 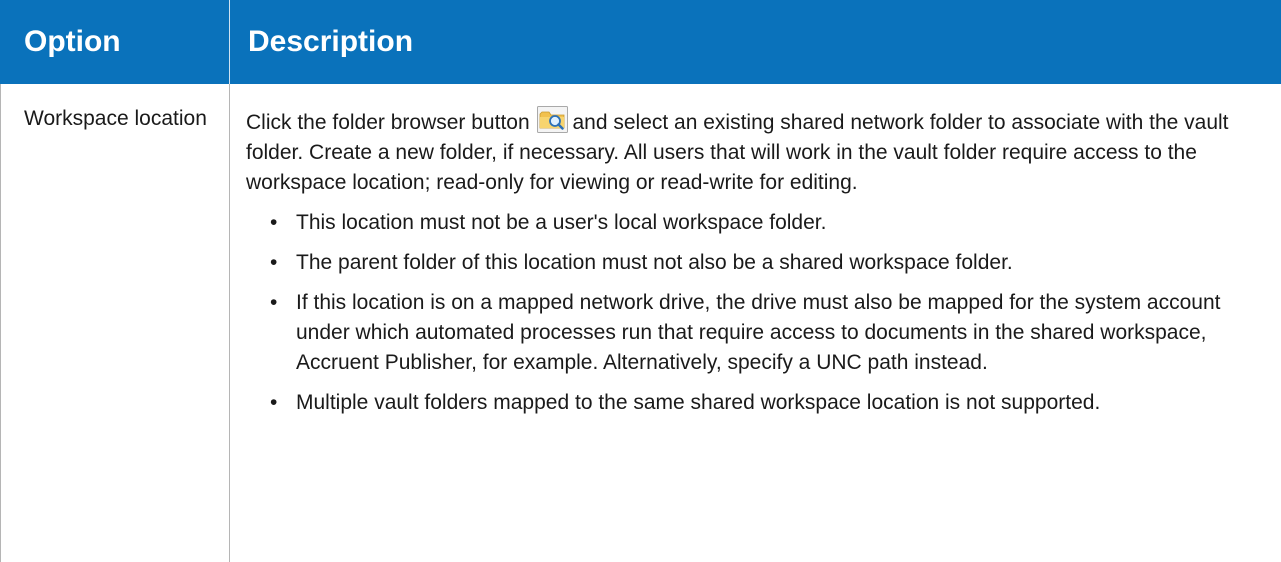 What do you see at coordinates (553, 119) in the screenshot?
I see `folder-browser-icon` at bounding box center [553, 119].